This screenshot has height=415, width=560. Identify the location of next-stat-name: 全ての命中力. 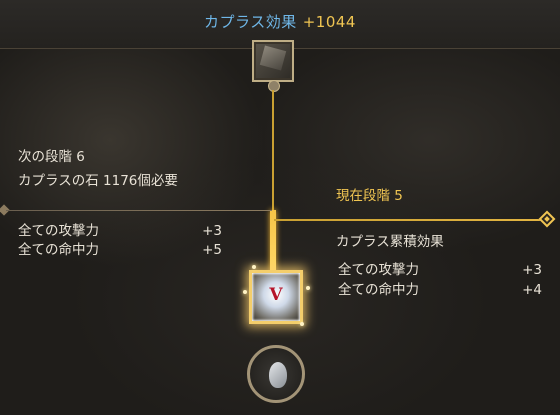
(58, 250).